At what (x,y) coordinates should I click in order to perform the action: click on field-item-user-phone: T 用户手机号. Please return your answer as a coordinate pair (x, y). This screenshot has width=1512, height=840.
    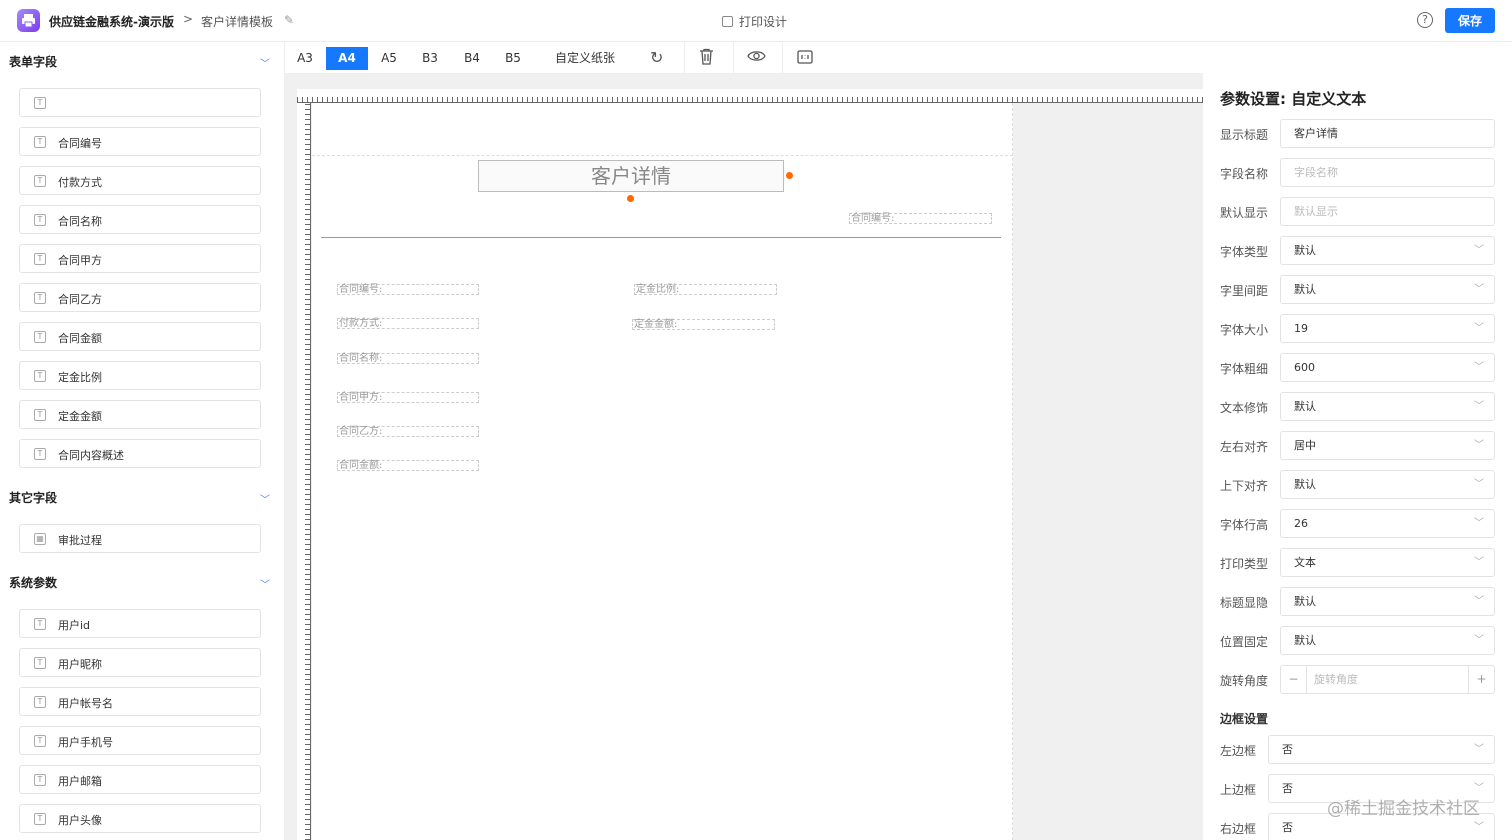
    Looking at the image, I should click on (140, 740).